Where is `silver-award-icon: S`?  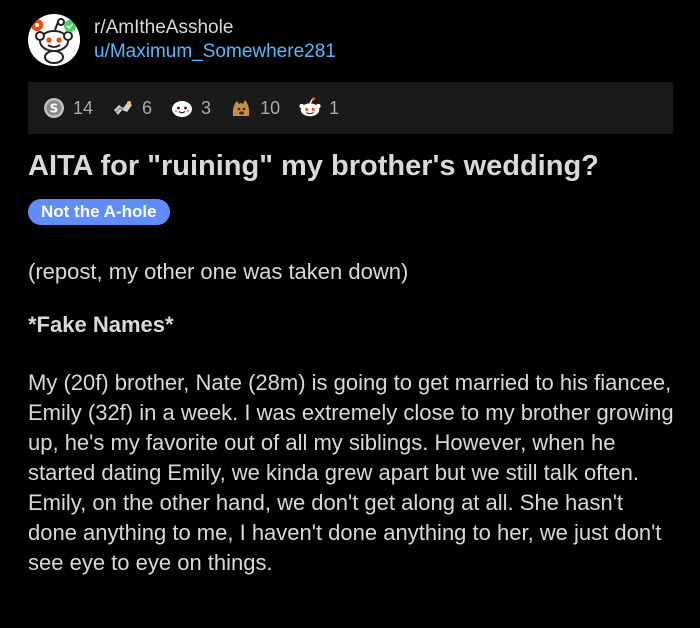
silver-award-icon: S is located at coordinates (54, 108).